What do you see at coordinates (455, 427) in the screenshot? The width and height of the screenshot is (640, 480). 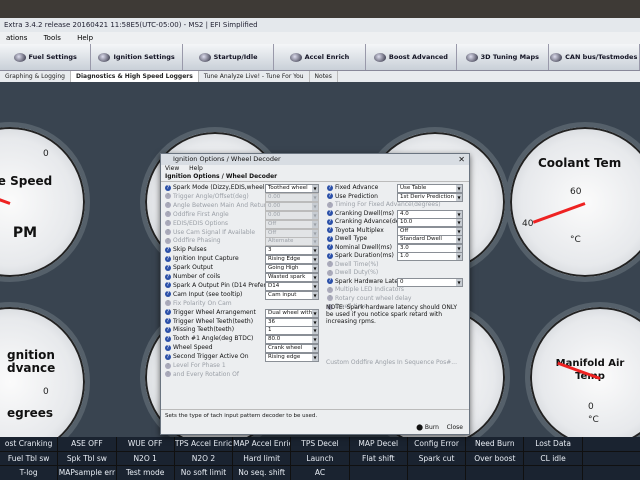 I see `close-button: Close` at bounding box center [455, 427].